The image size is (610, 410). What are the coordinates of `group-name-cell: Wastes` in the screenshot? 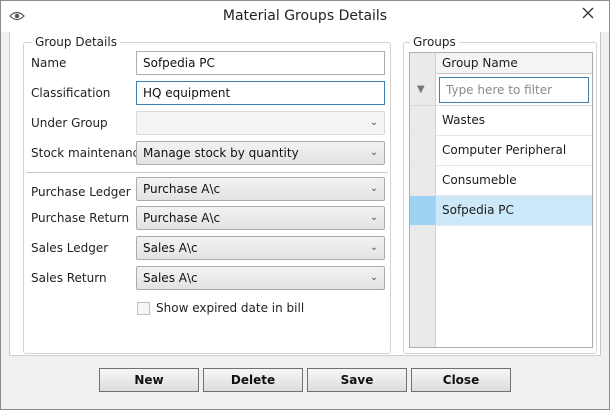 It's located at (464, 120).